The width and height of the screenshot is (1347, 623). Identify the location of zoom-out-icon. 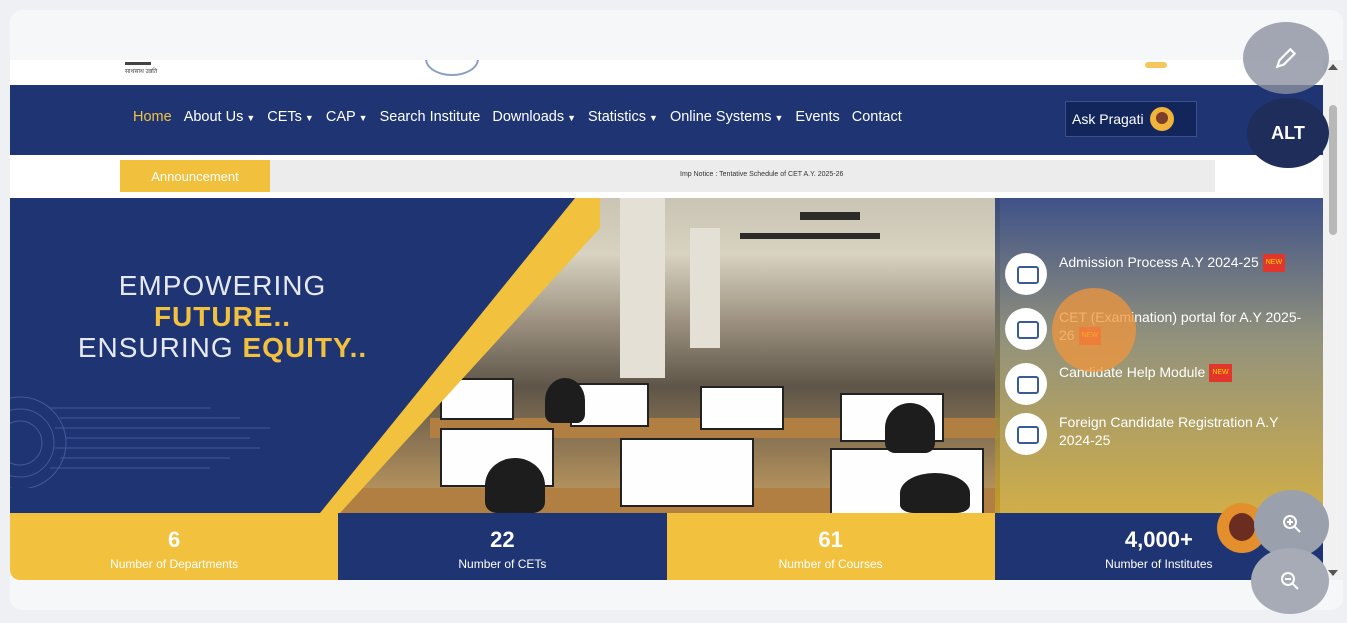
(1290, 581).